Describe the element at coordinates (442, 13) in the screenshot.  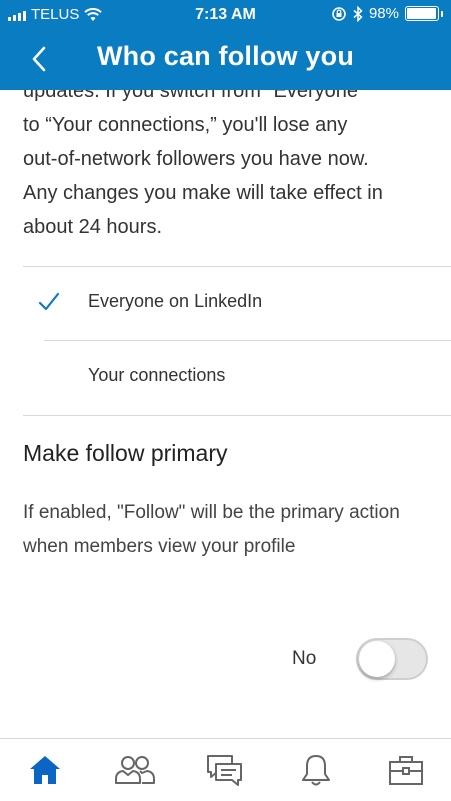
I see `battery-cap` at that location.